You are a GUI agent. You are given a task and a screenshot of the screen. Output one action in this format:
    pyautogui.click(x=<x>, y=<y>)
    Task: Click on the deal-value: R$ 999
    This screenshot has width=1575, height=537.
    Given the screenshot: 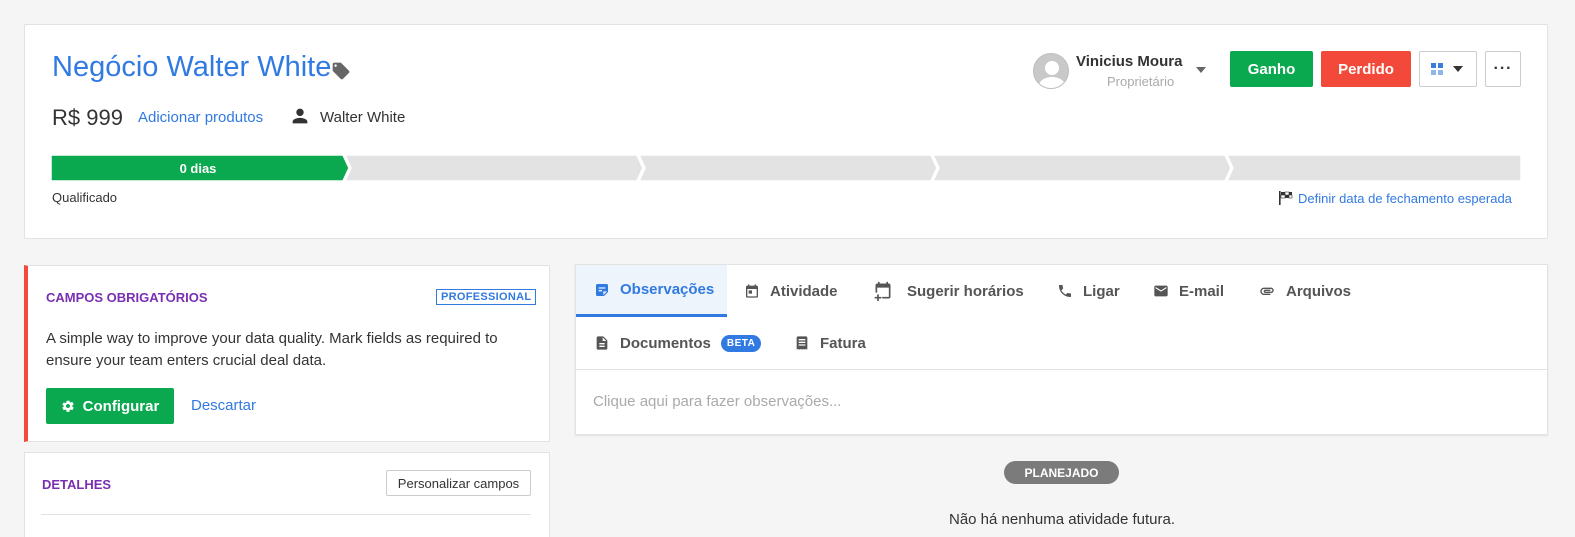 What is the action you would take?
    pyautogui.click(x=87, y=118)
    